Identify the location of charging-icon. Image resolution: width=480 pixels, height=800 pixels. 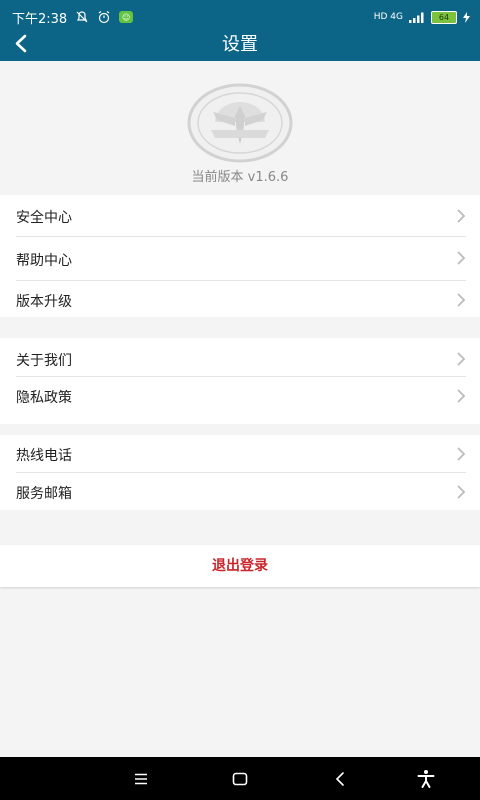
(466, 17).